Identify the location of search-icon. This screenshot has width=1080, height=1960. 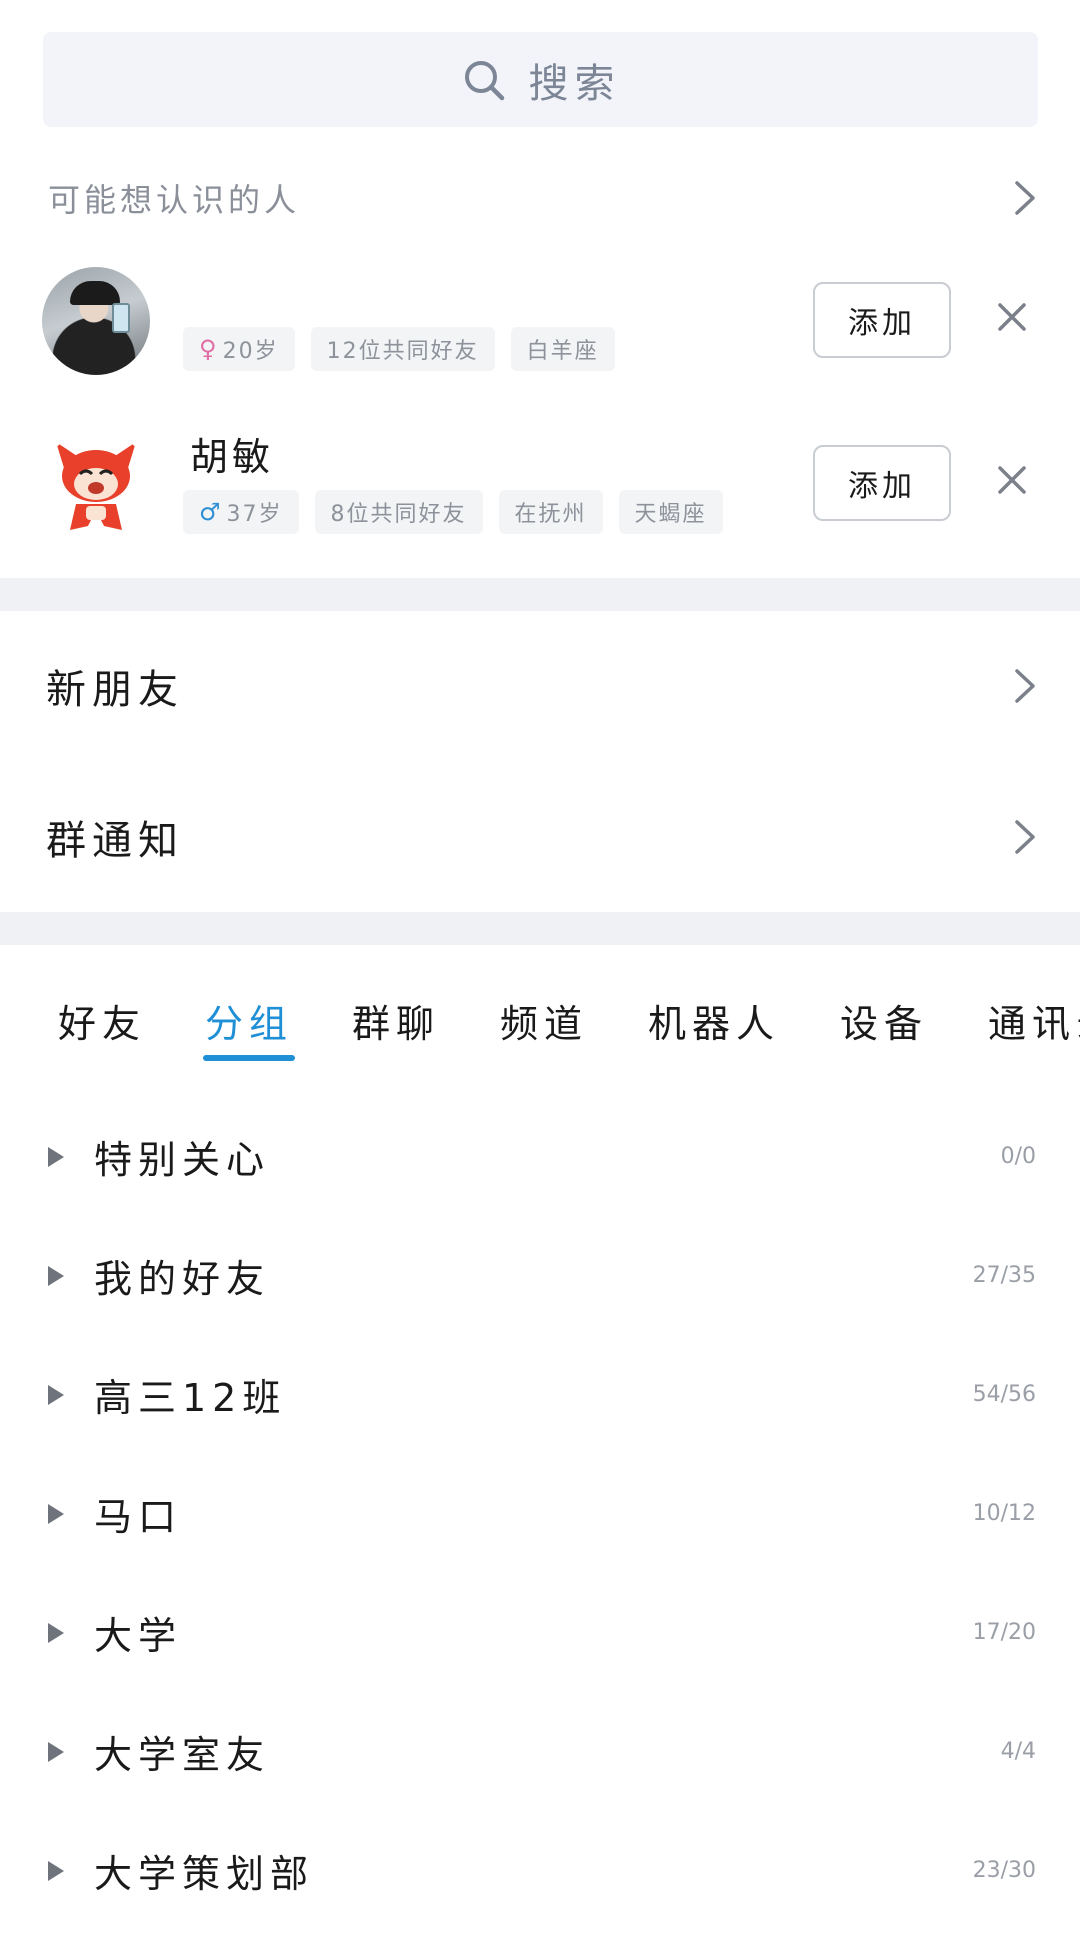
(484, 80).